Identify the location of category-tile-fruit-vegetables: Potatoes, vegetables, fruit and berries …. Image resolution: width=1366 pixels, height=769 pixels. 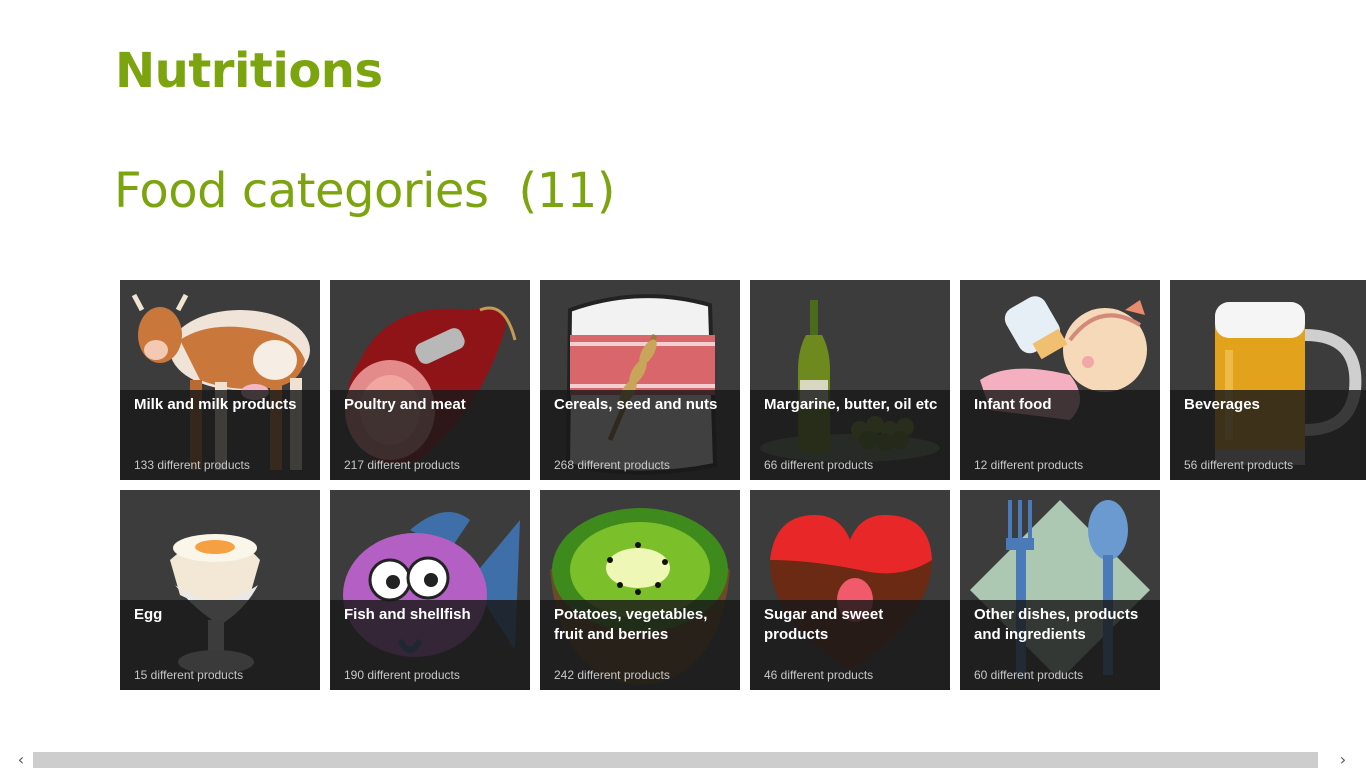
(640, 590).